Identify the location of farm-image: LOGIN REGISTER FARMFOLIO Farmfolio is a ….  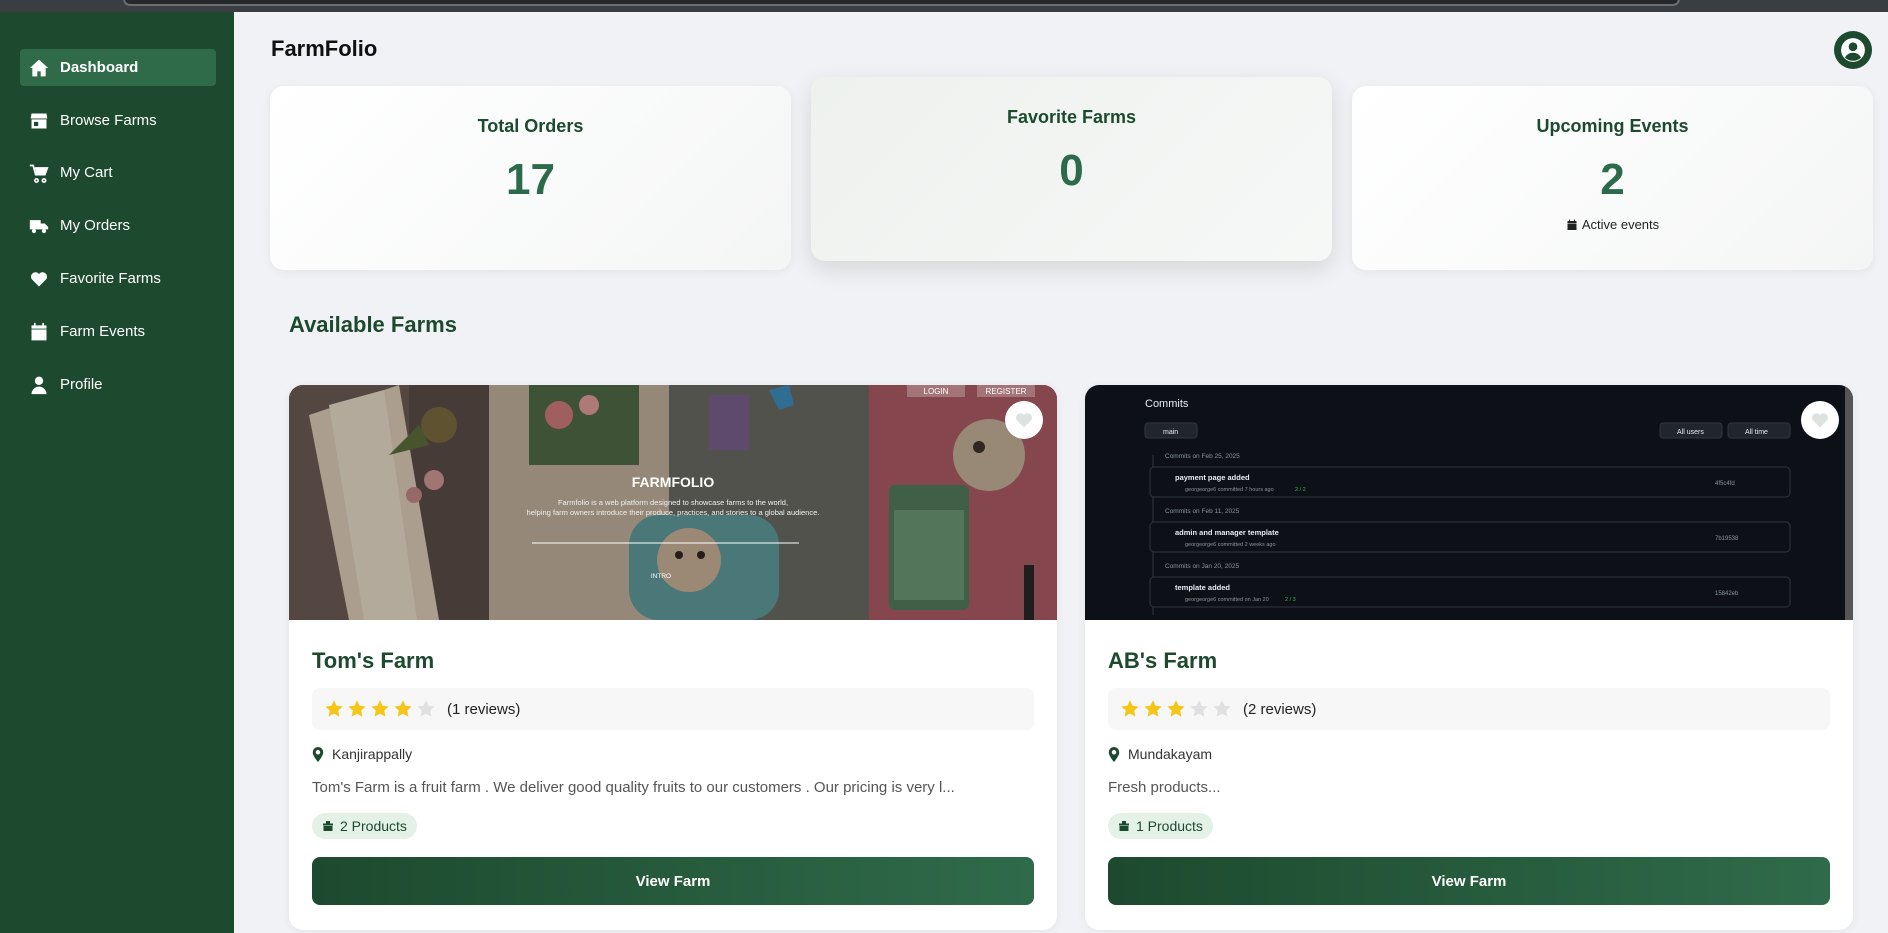
(673, 502).